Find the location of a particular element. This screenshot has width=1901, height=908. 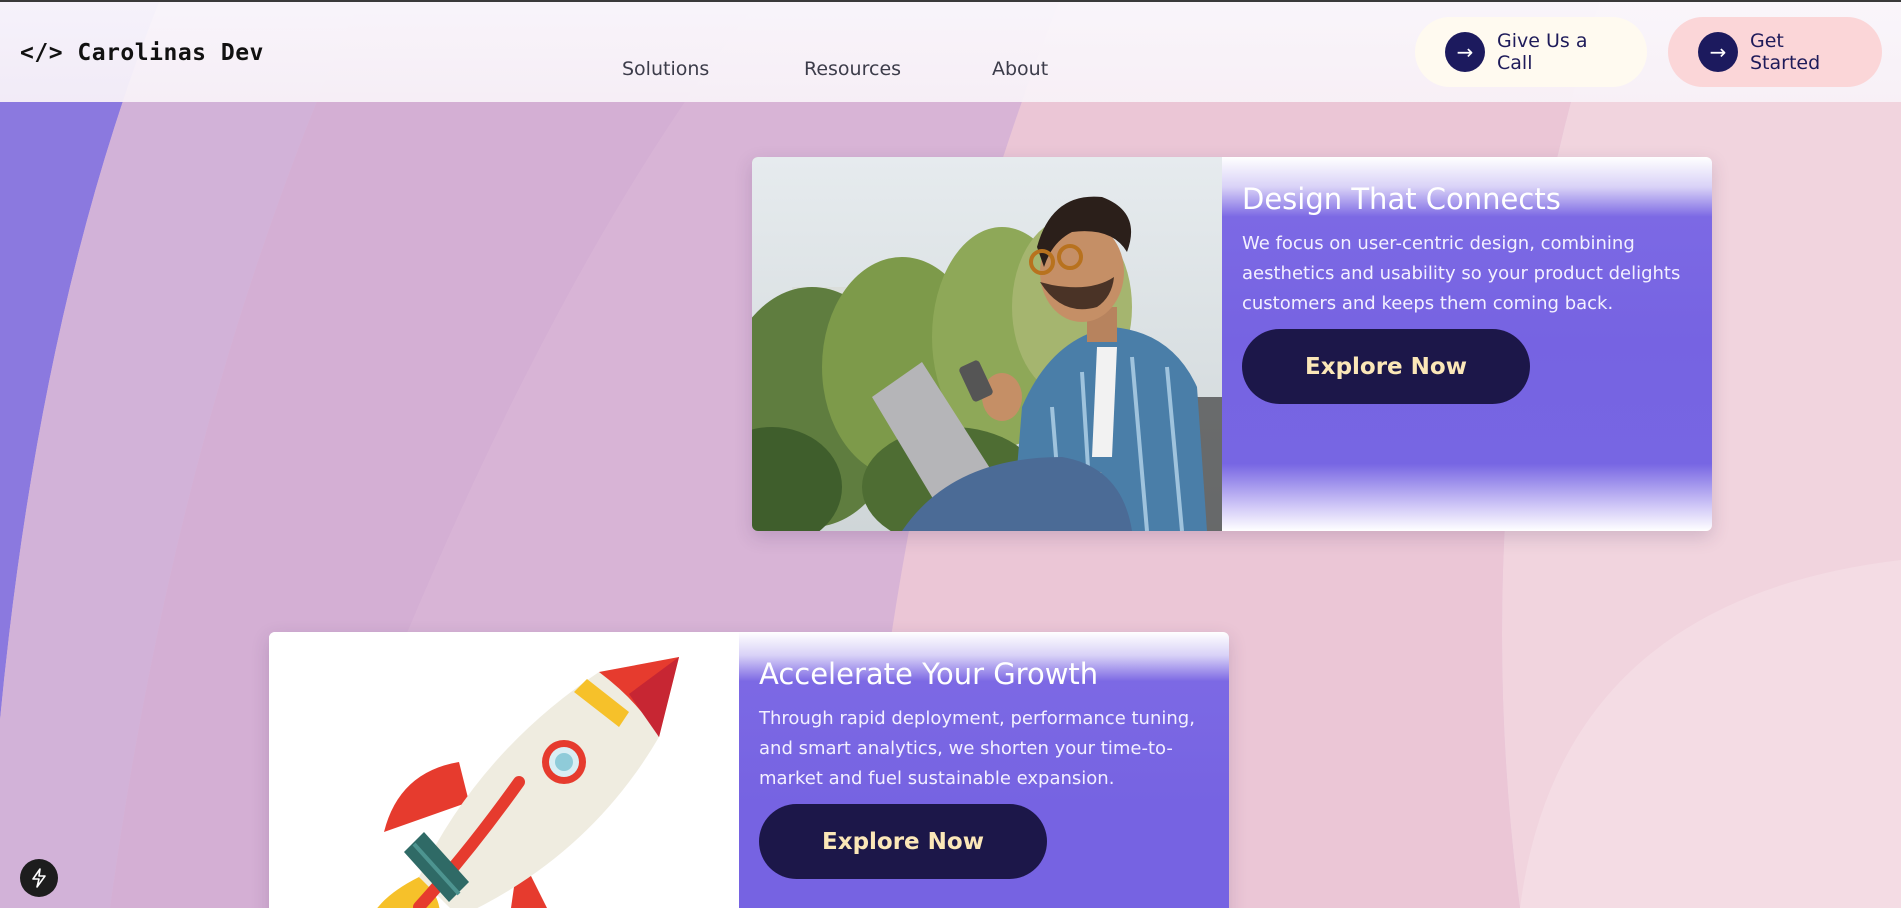

nav-about: About is located at coordinates (1020, 69).